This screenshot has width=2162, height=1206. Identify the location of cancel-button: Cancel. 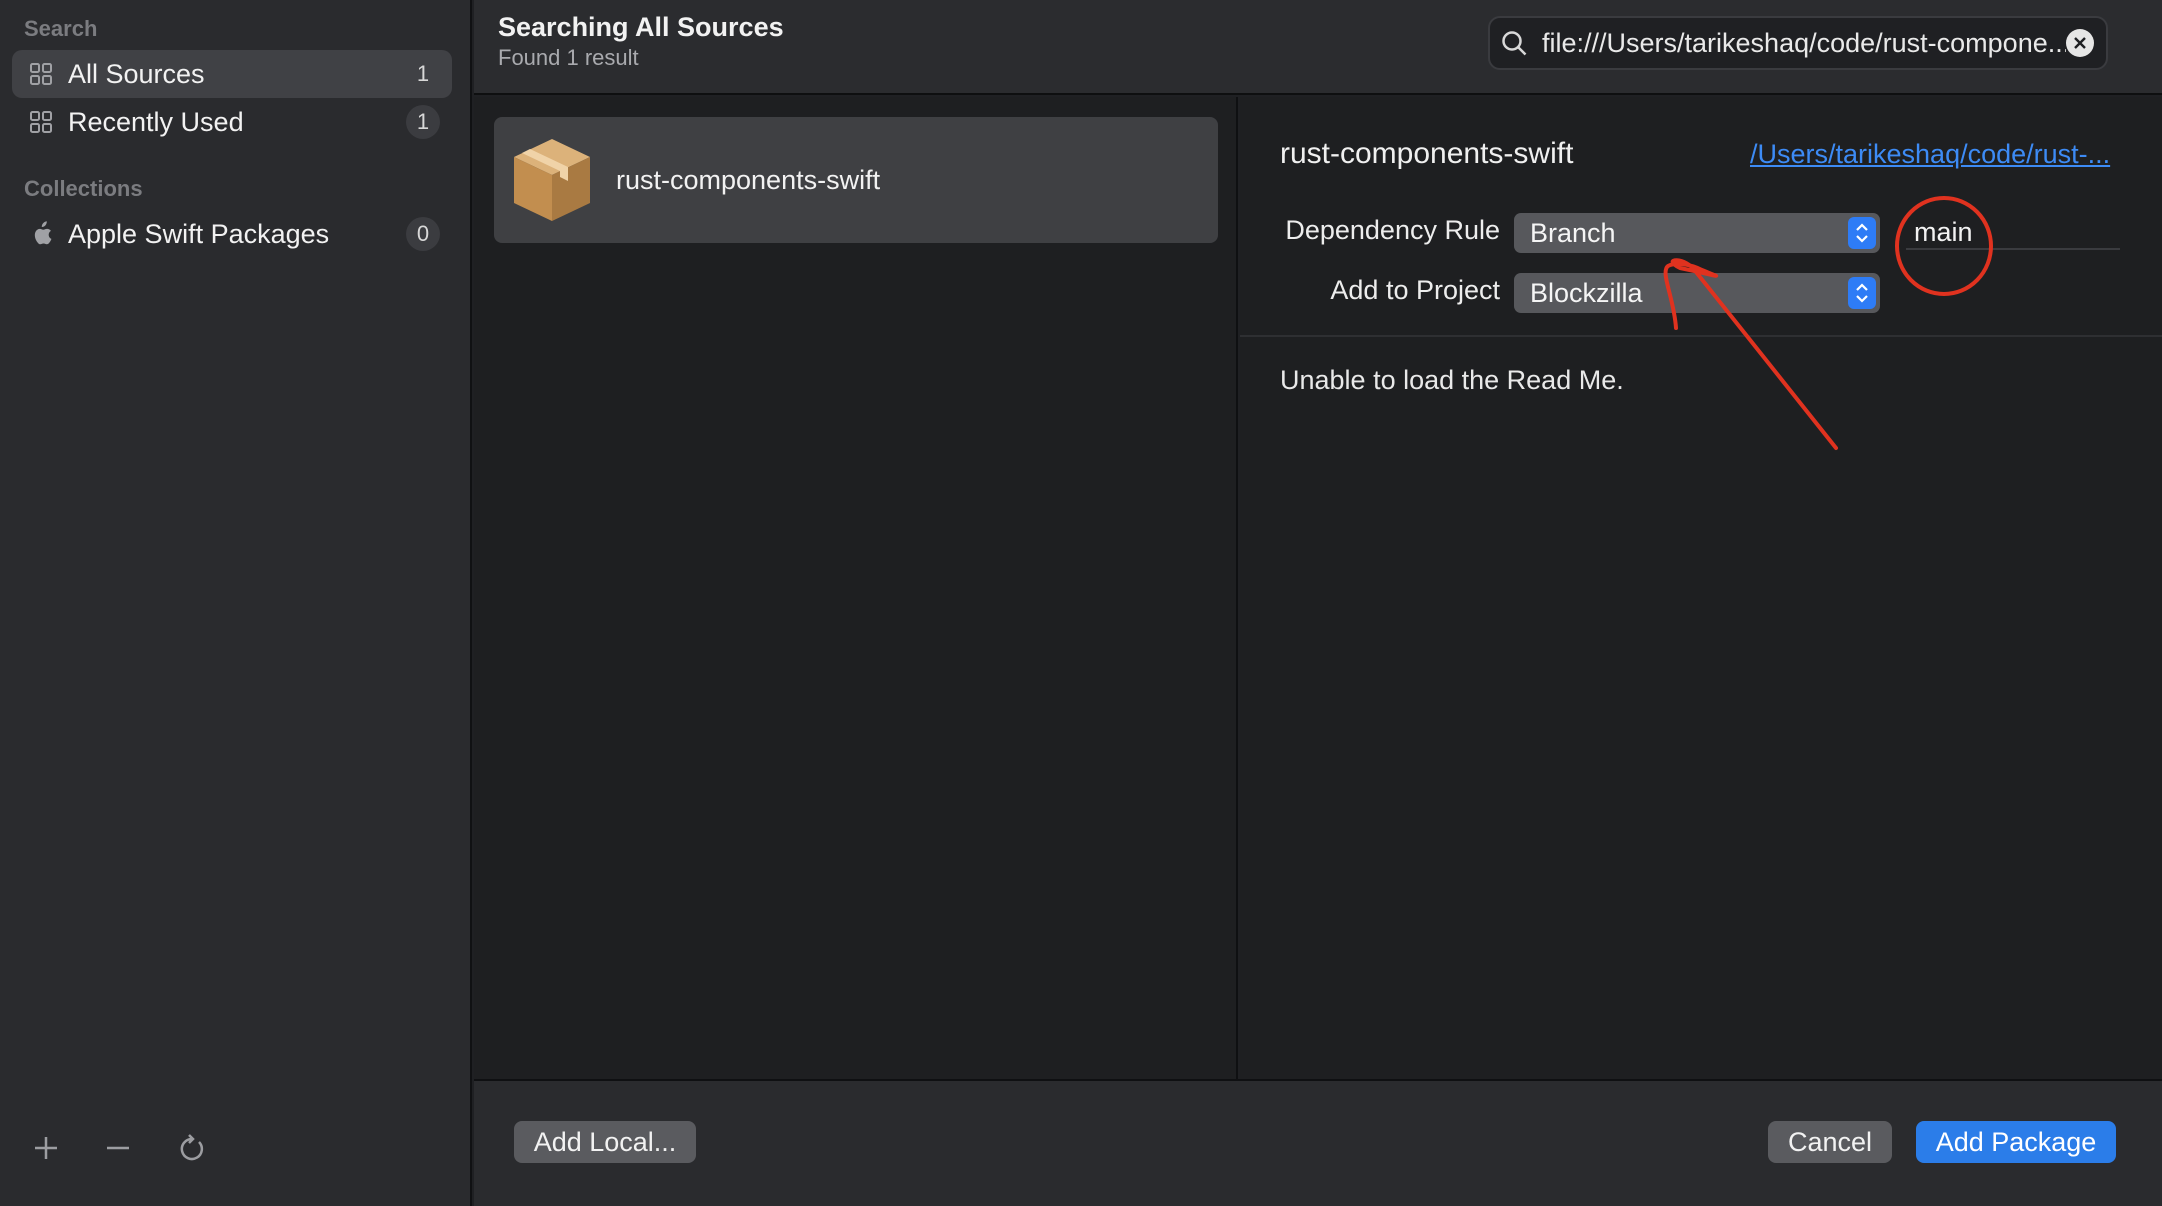
(1830, 1142).